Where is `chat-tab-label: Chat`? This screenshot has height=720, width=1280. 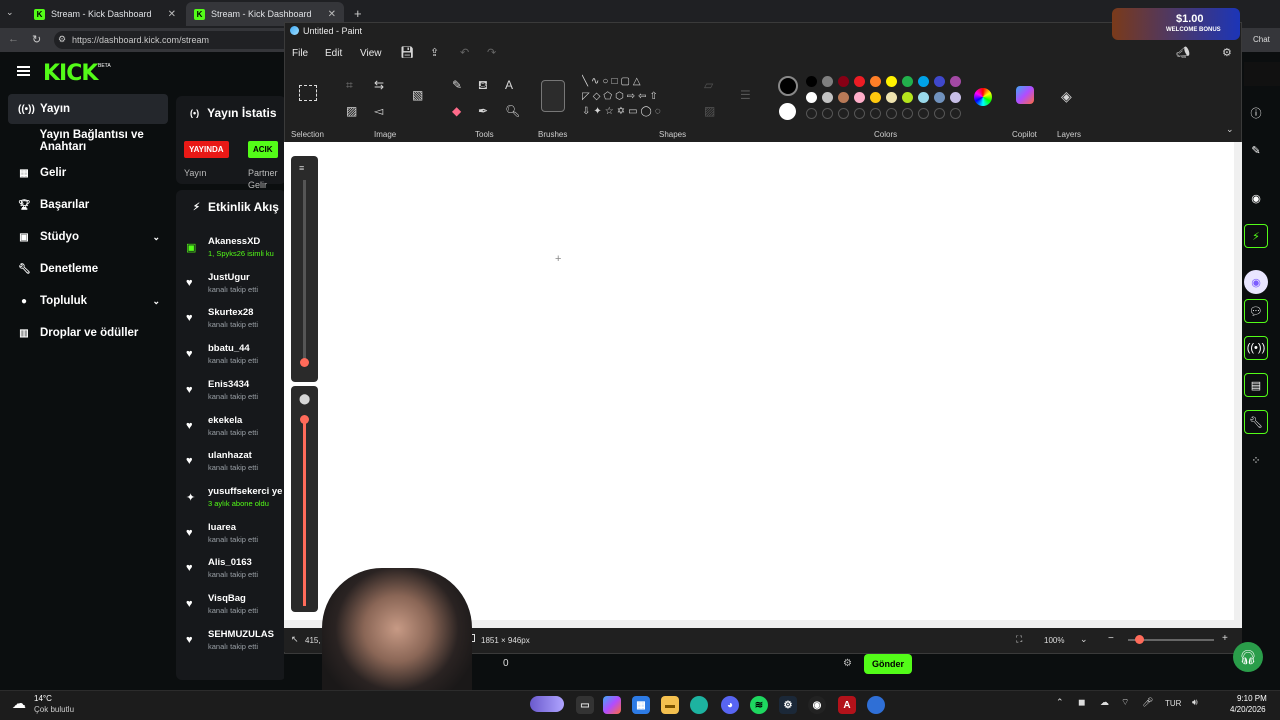 chat-tab-label: Chat is located at coordinates (1261, 39).